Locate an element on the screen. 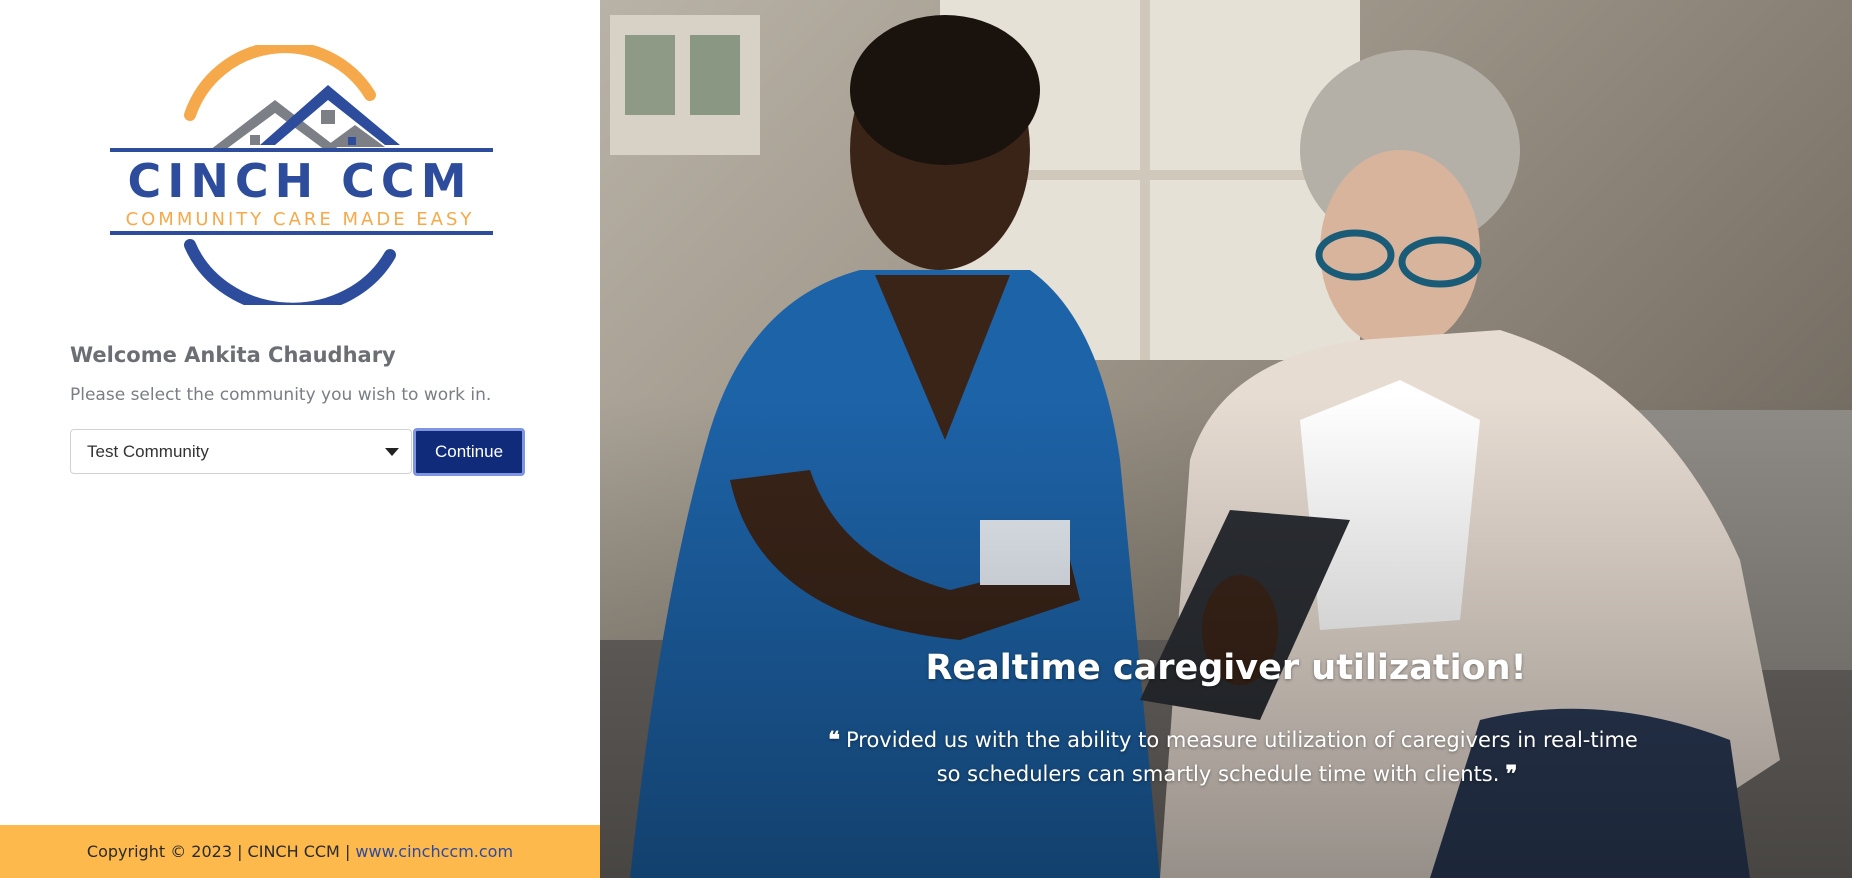 The height and width of the screenshot is (878, 1852). community-select: Test Community is located at coordinates (241, 451).